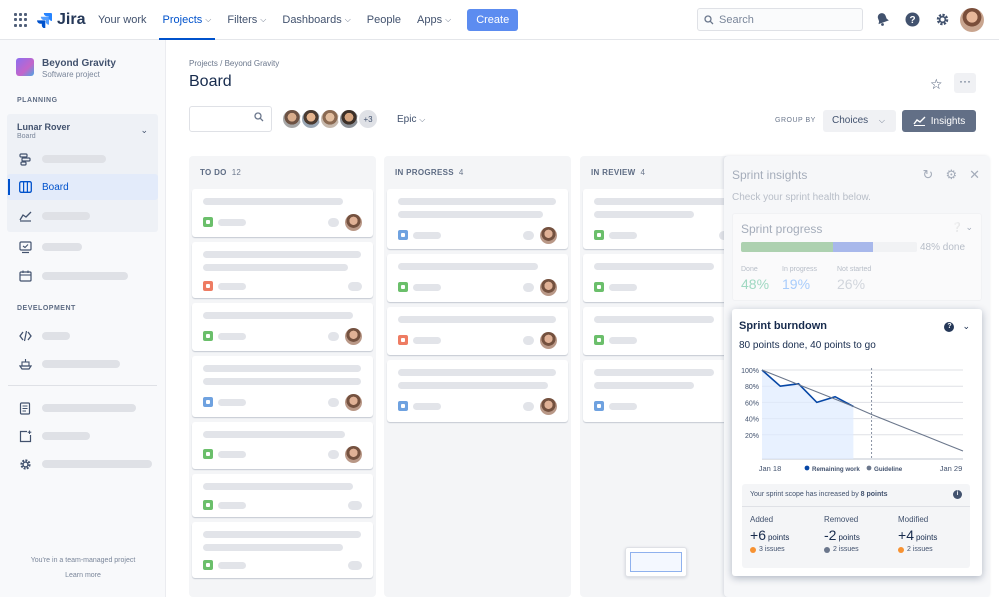  I want to click on app-switcher-icon, so click(21, 20).